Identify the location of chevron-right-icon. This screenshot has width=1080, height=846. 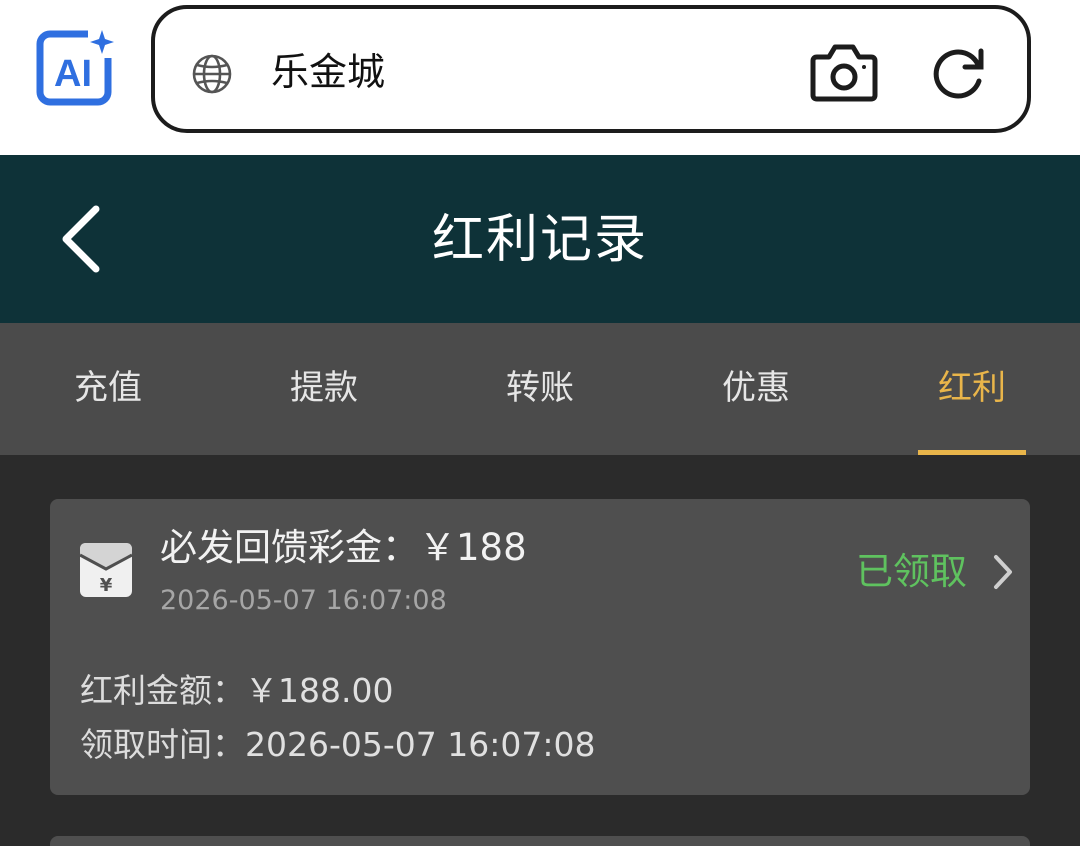
(1002, 572).